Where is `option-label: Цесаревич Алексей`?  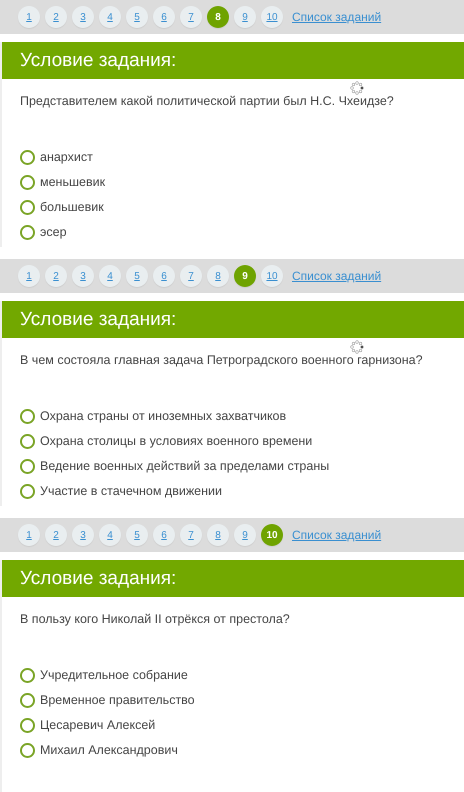
option-label: Цесаревич Алексей is located at coordinates (98, 725).